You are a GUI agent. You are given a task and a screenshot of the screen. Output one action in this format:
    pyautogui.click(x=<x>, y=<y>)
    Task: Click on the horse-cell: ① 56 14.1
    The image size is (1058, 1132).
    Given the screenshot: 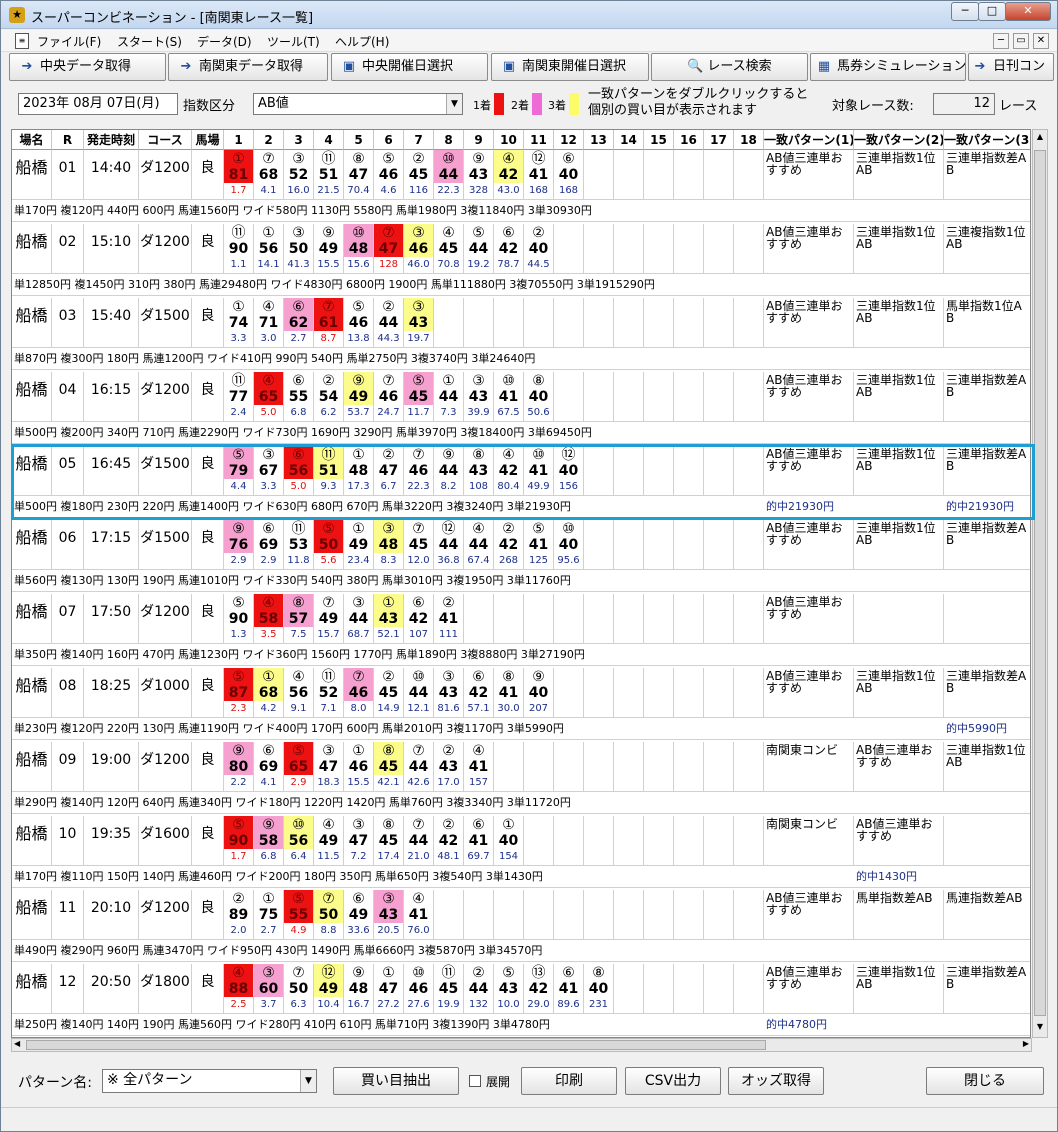 What is the action you would take?
    pyautogui.click(x=269, y=249)
    